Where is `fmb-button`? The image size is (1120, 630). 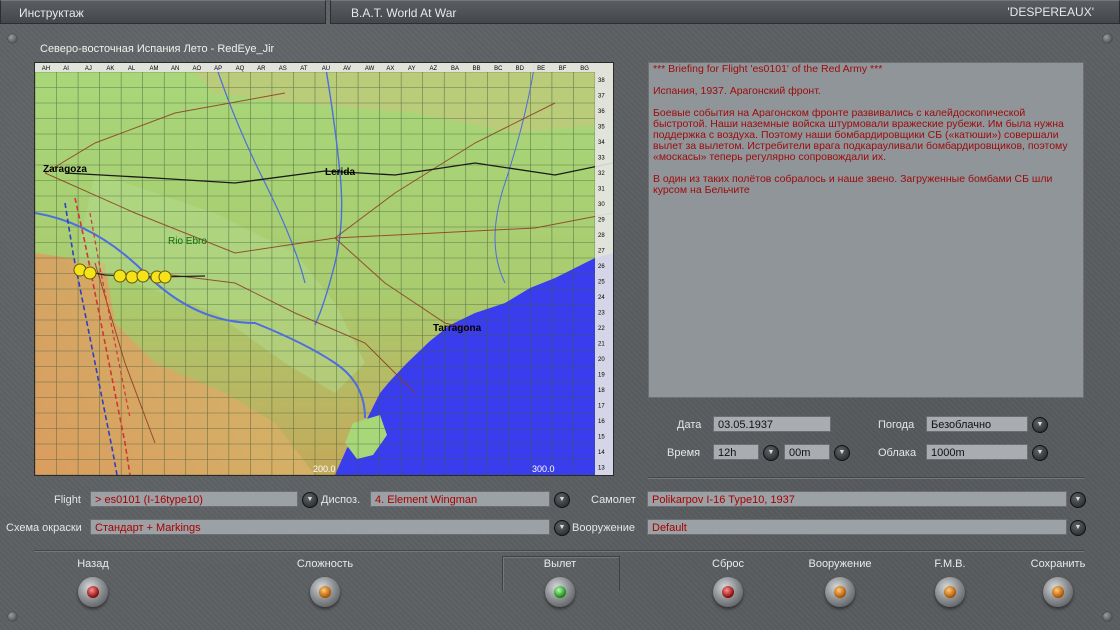
fmb-button is located at coordinates (950, 592).